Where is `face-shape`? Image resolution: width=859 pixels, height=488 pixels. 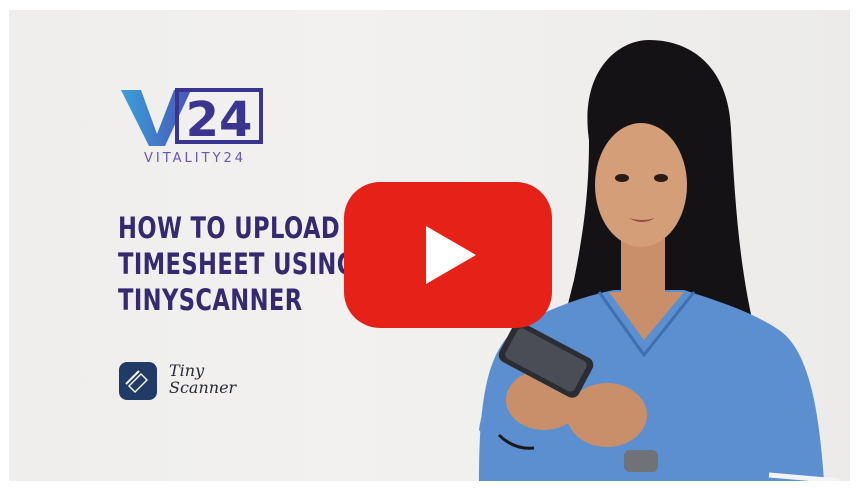 face-shape is located at coordinates (641, 185).